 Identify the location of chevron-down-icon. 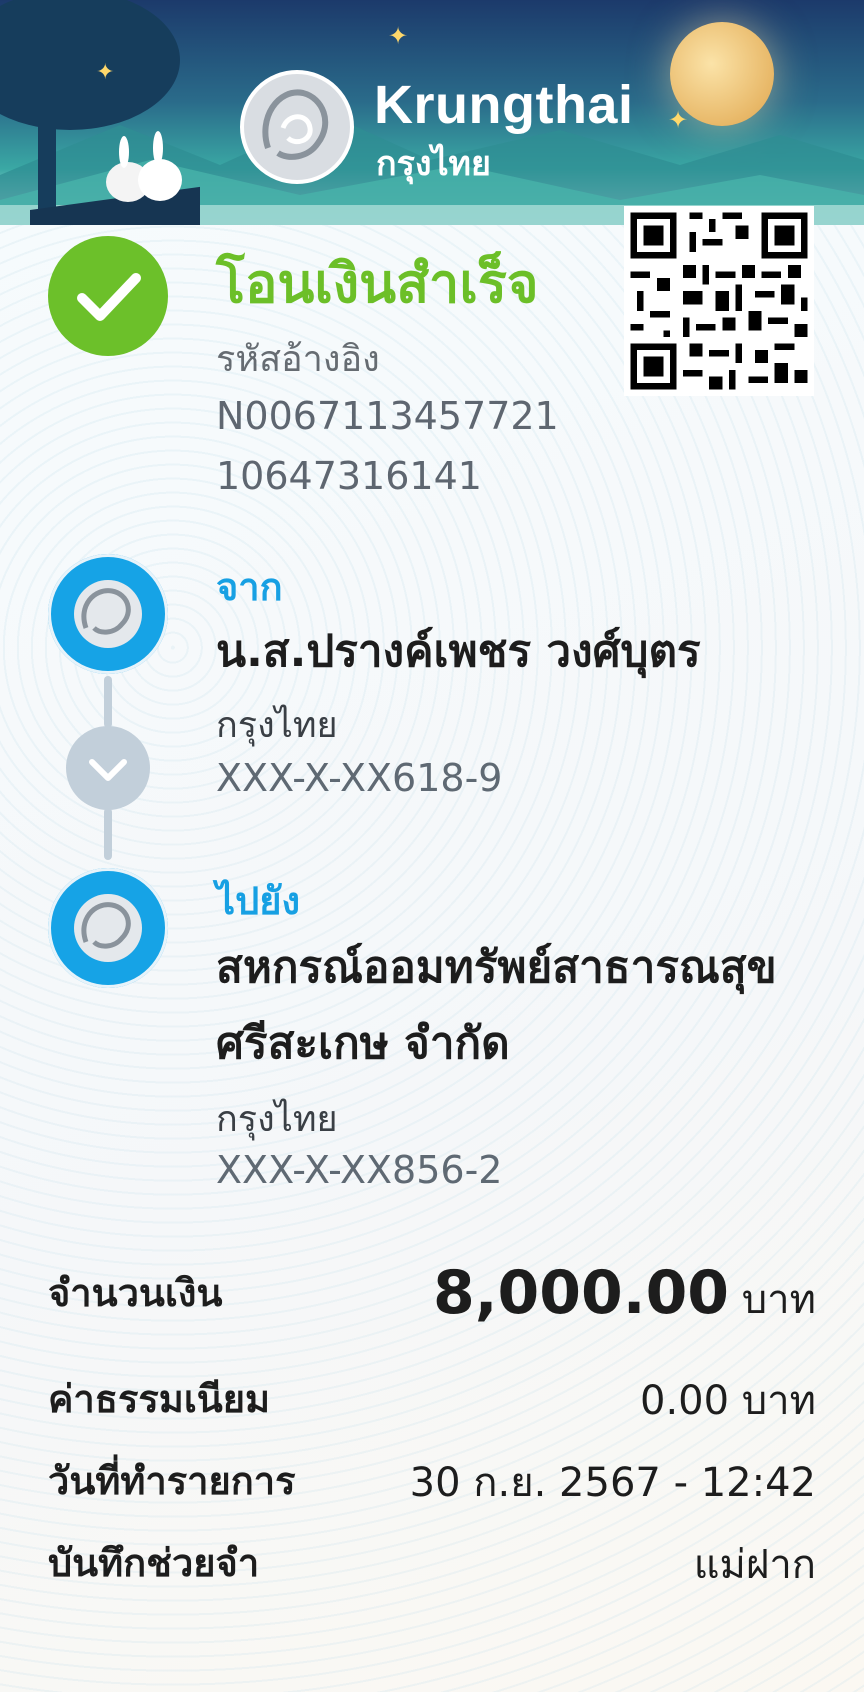
(108, 768).